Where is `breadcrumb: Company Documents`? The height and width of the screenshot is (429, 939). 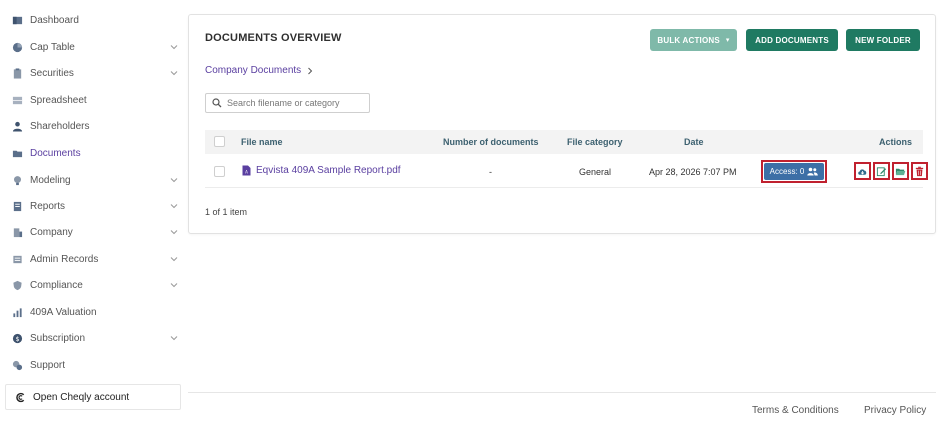 breadcrumb: Company Documents is located at coordinates (259, 70).